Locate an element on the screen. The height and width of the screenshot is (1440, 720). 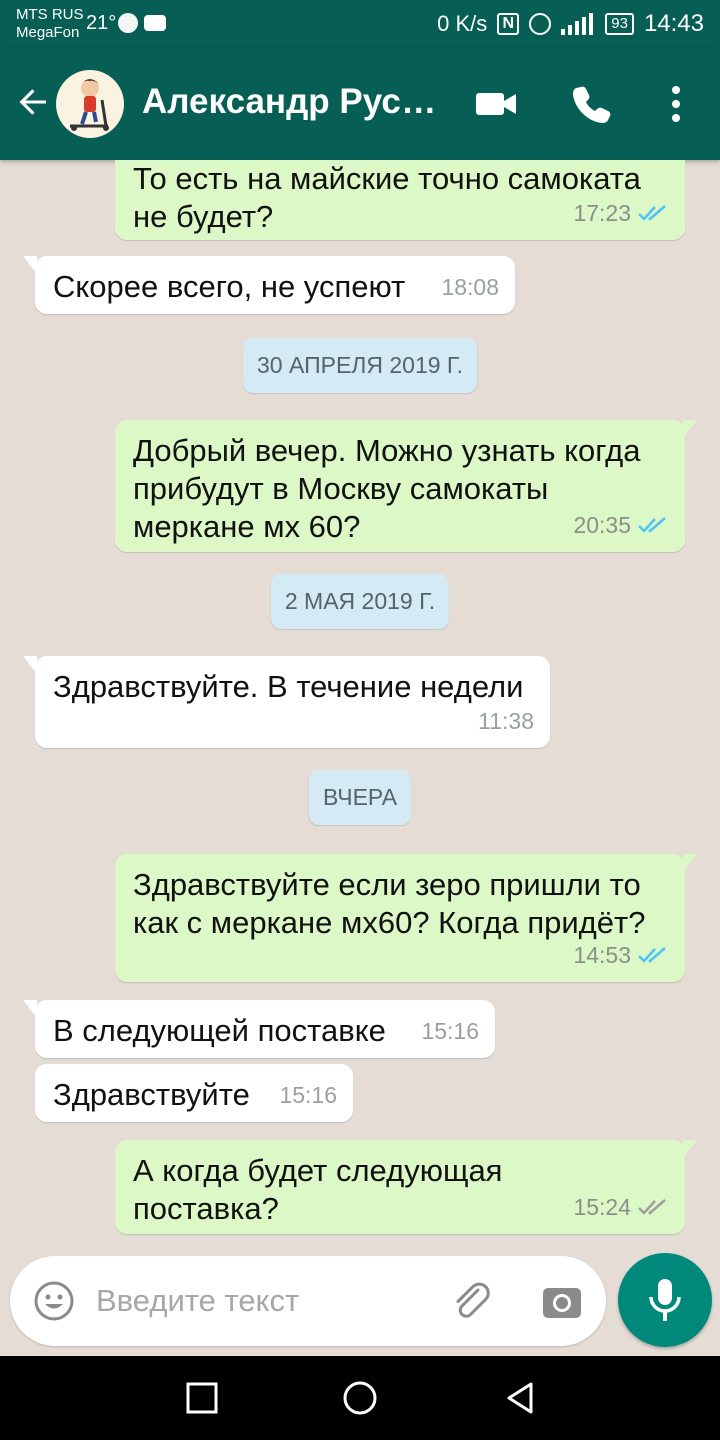
voice-message-button is located at coordinates (665, 1300).